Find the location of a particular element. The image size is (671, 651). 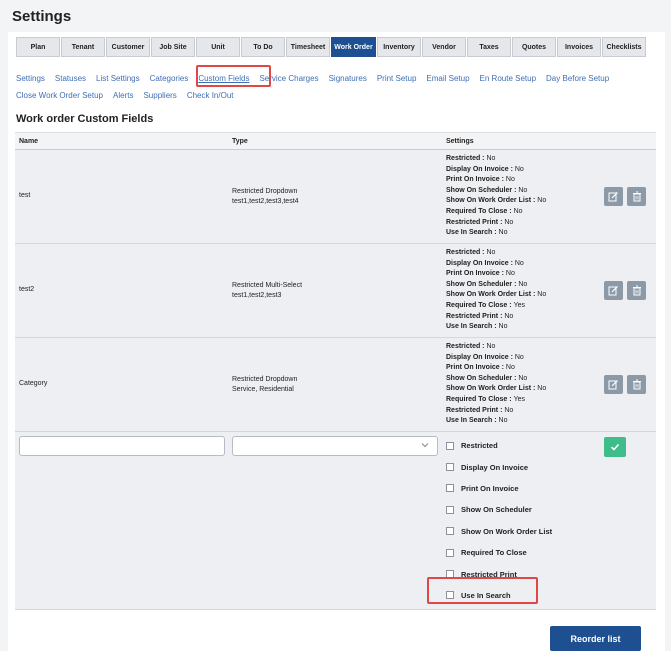

subnav-list-settings: List Settings is located at coordinates (118, 78).